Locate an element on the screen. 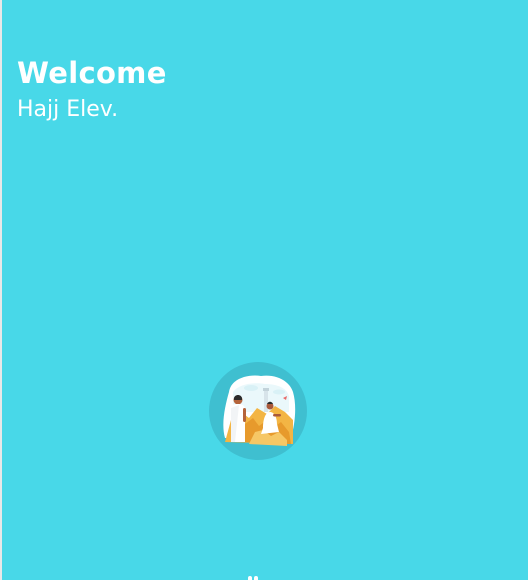 The height and width of the screenshot is (580, 528). app-logo is located at coordinates (258, 411).